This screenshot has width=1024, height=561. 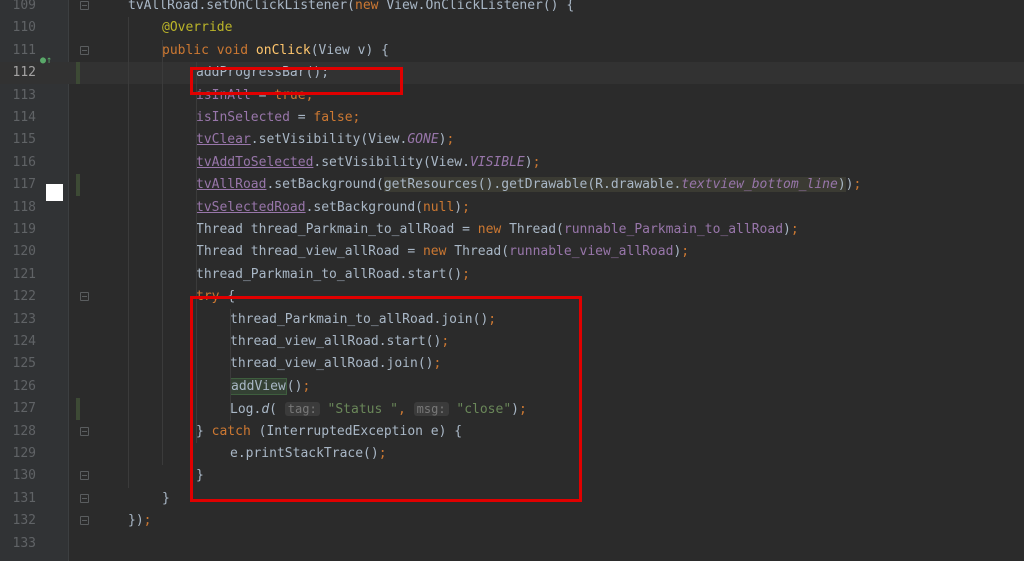 What do you see at coordinates (512, 521) in the screenshot?
I see `code-line: 132});` at bounding box center [512, 521].